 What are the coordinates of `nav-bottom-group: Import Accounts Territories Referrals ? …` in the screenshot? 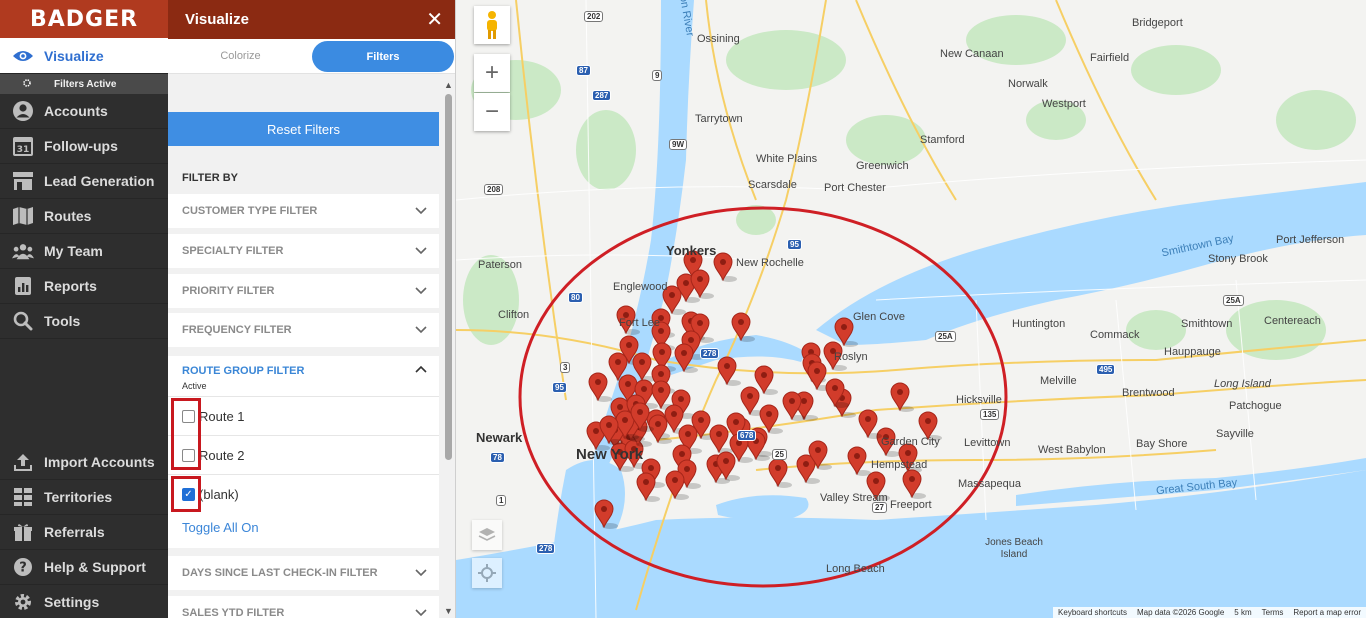 It's located at (84, 531).